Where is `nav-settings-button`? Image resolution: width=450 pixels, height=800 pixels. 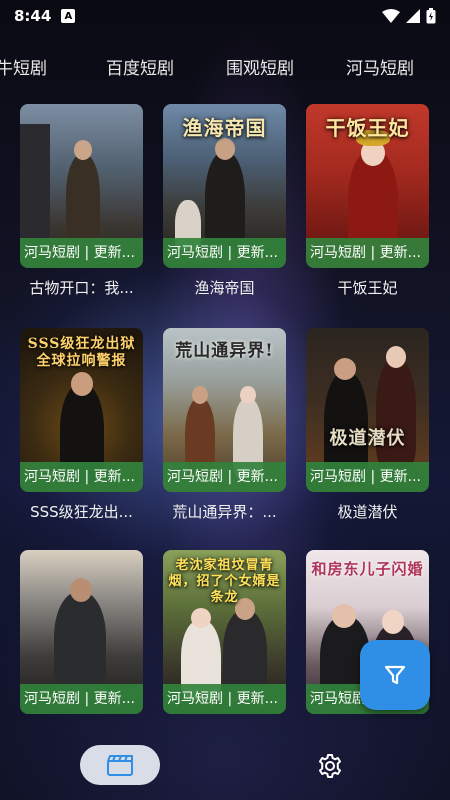 nav-settings-button is located at coordinates (330, 766).